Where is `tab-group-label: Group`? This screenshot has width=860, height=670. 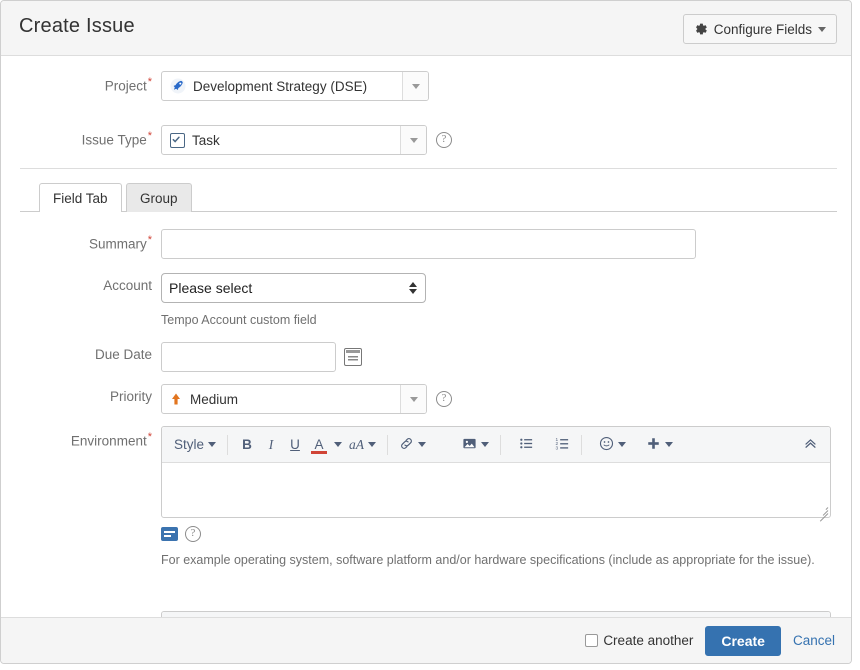 tab-group-label: Group is located at coordinates (159, 198).